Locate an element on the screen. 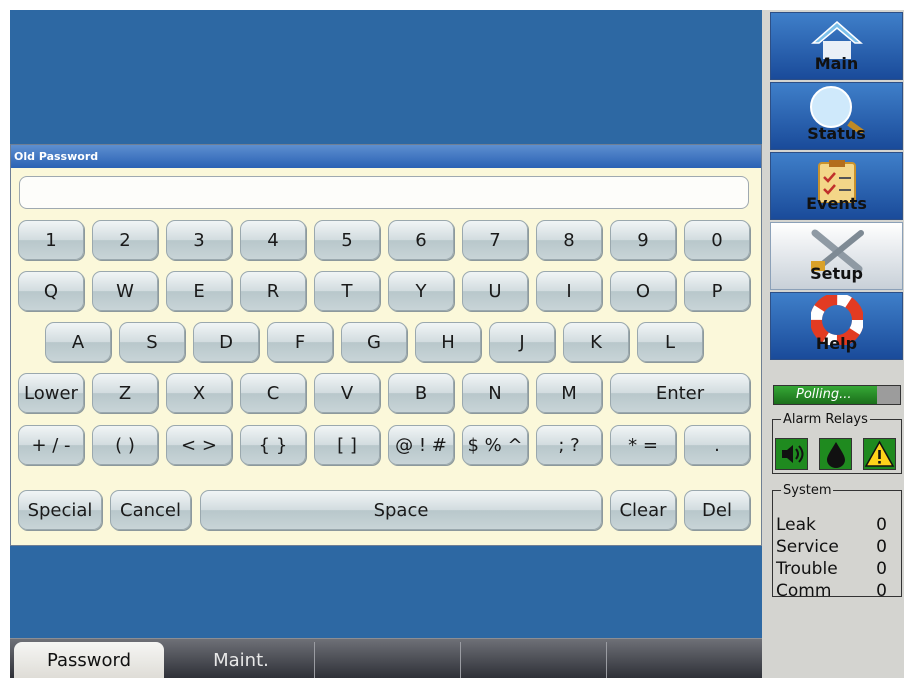  dialog-title: Old Password is located at coordinates (386, 156).